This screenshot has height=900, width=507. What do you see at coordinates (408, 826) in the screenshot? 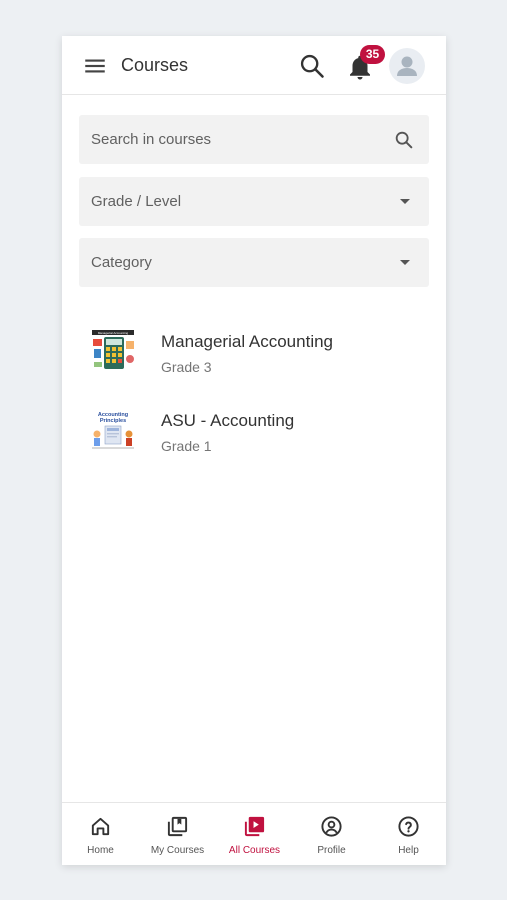
I see `help-circle-icon` at bounding box center [408, 826].